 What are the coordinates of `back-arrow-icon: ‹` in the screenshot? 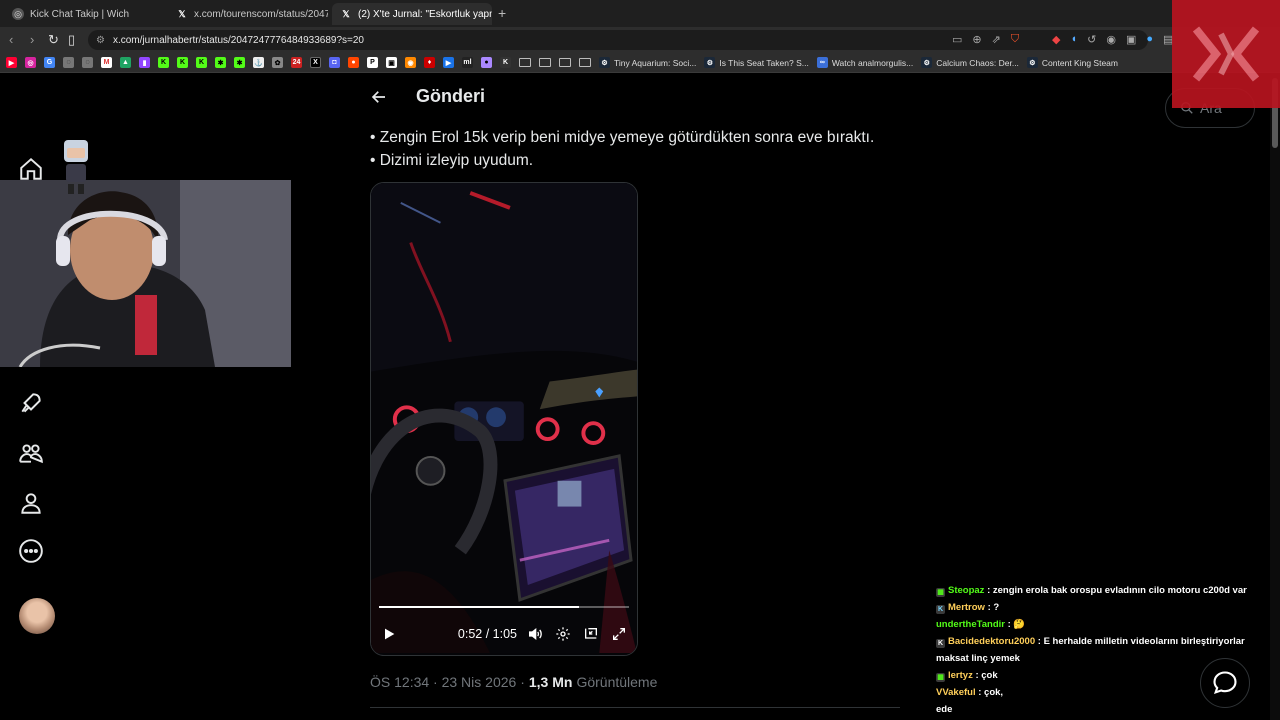 It's located at (11, 39).